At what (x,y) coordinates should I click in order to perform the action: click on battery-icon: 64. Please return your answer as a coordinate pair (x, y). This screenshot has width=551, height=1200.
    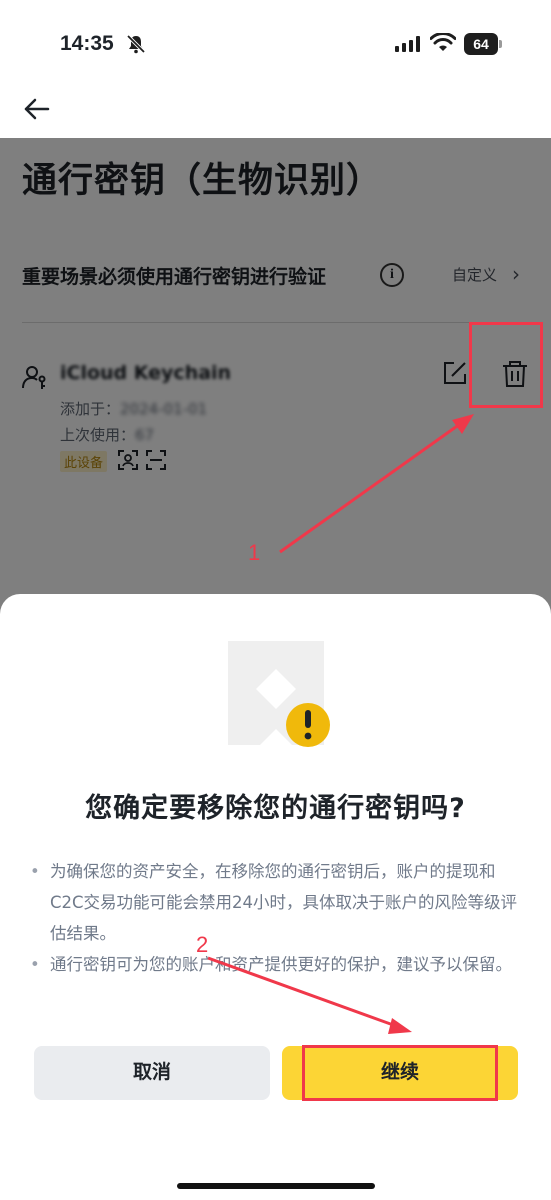
    Looking at the image, I should click on (483, 44).